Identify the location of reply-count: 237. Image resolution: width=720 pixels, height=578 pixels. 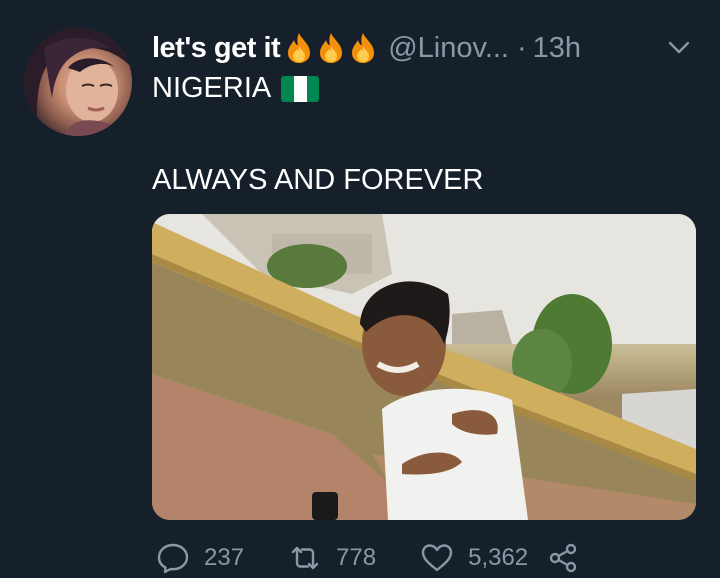
(224, 557).